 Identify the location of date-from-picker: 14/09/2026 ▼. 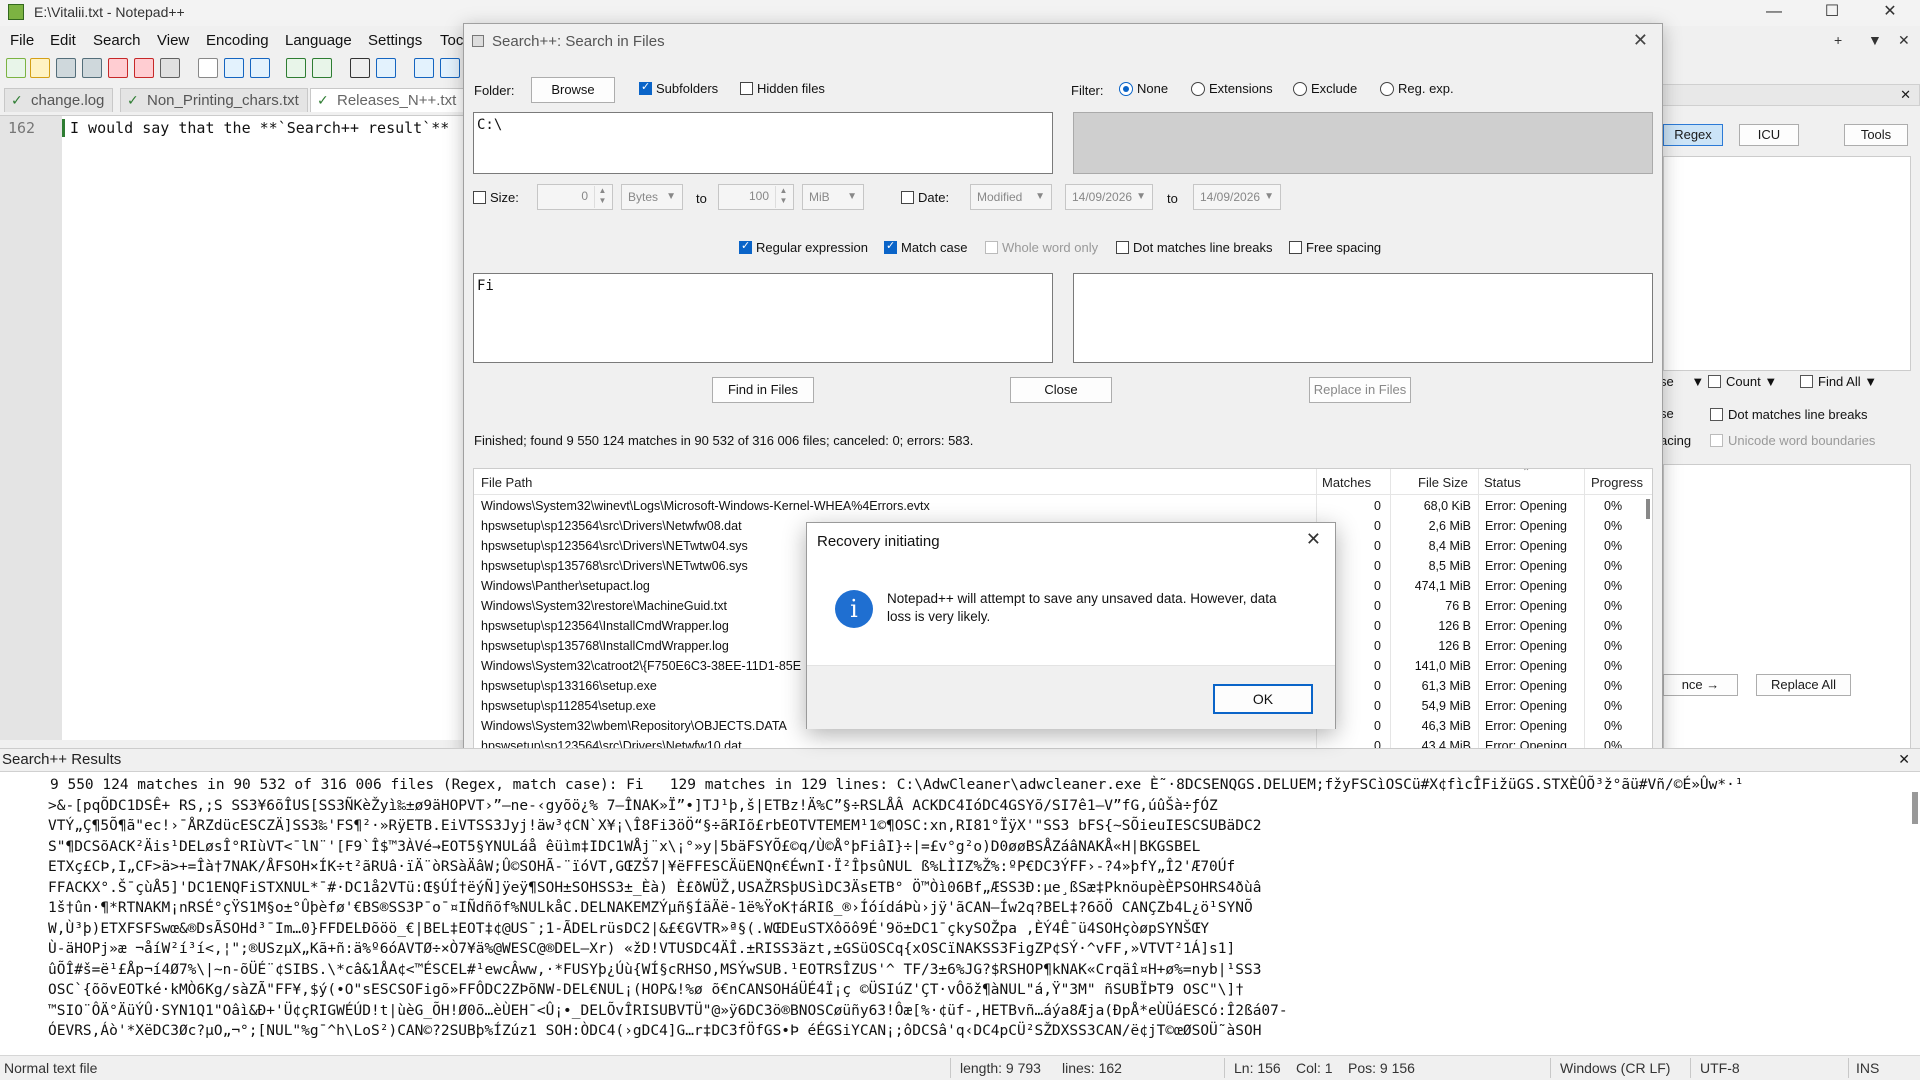
(1109, 197).